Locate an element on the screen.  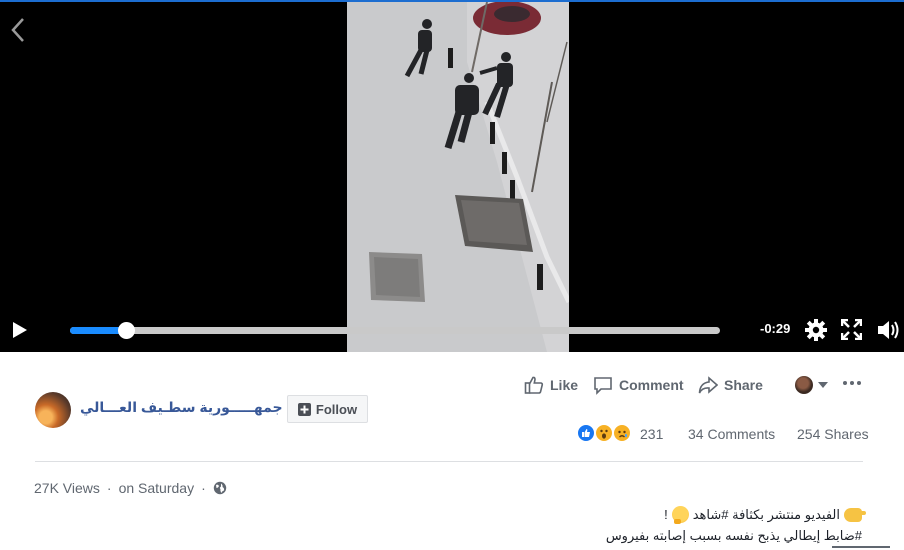
viewer-avatar-selector is located at coordinates (812, 385).